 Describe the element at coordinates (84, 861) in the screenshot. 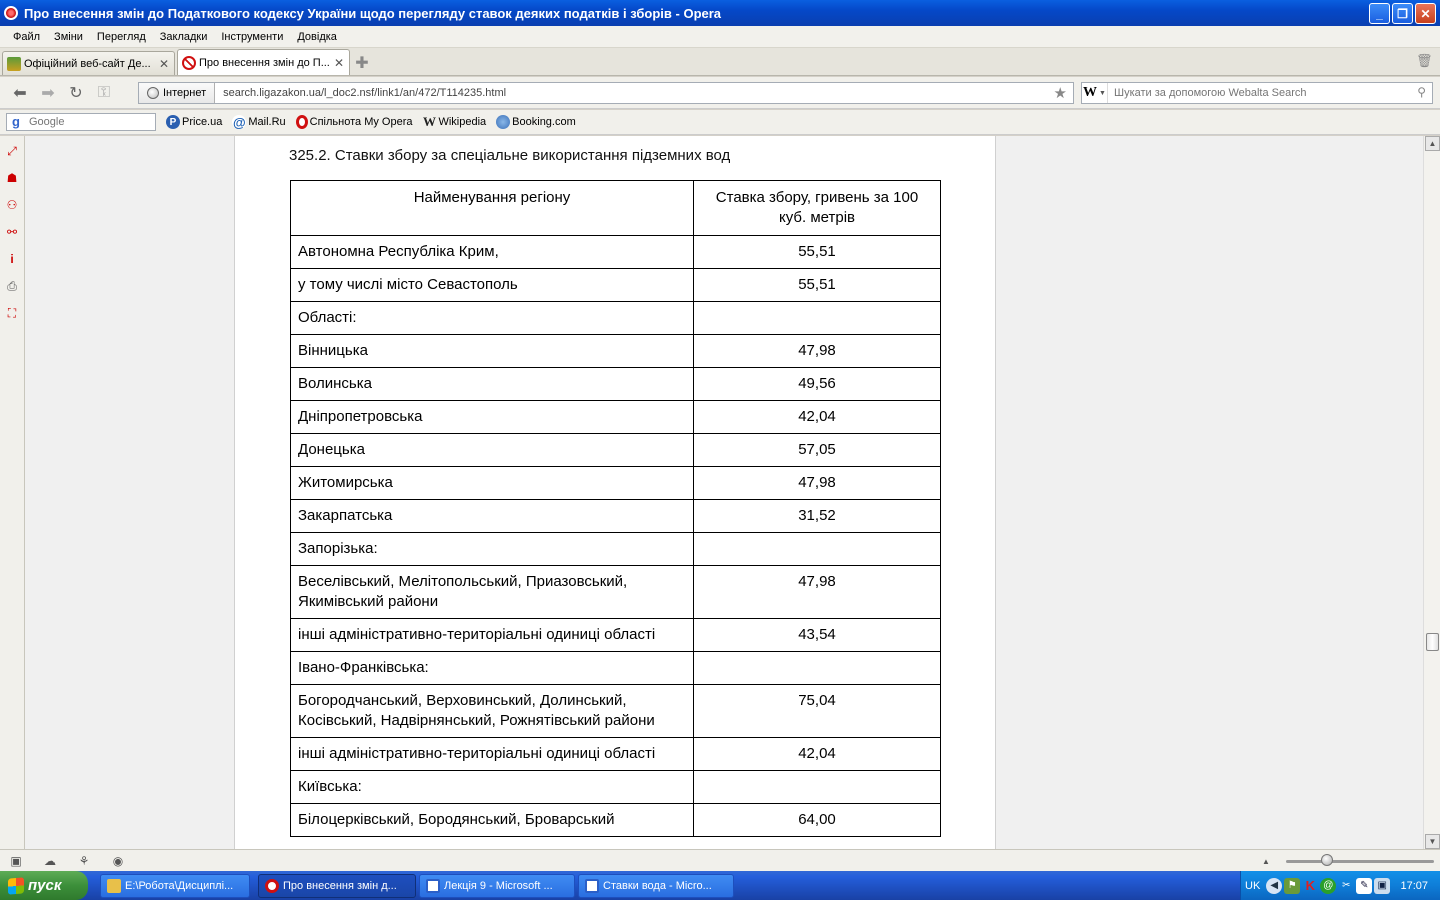

I see `unite-icon: ⚘` at that location.